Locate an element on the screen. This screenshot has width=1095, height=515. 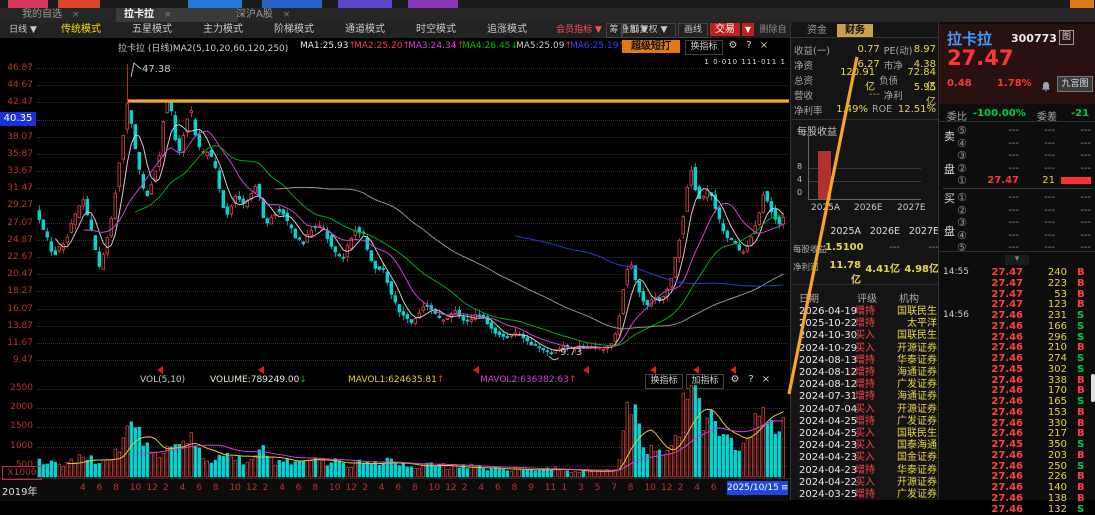
rating-row: 2024-03-25 增持 广发证券 is located at coordinates (865, 495).